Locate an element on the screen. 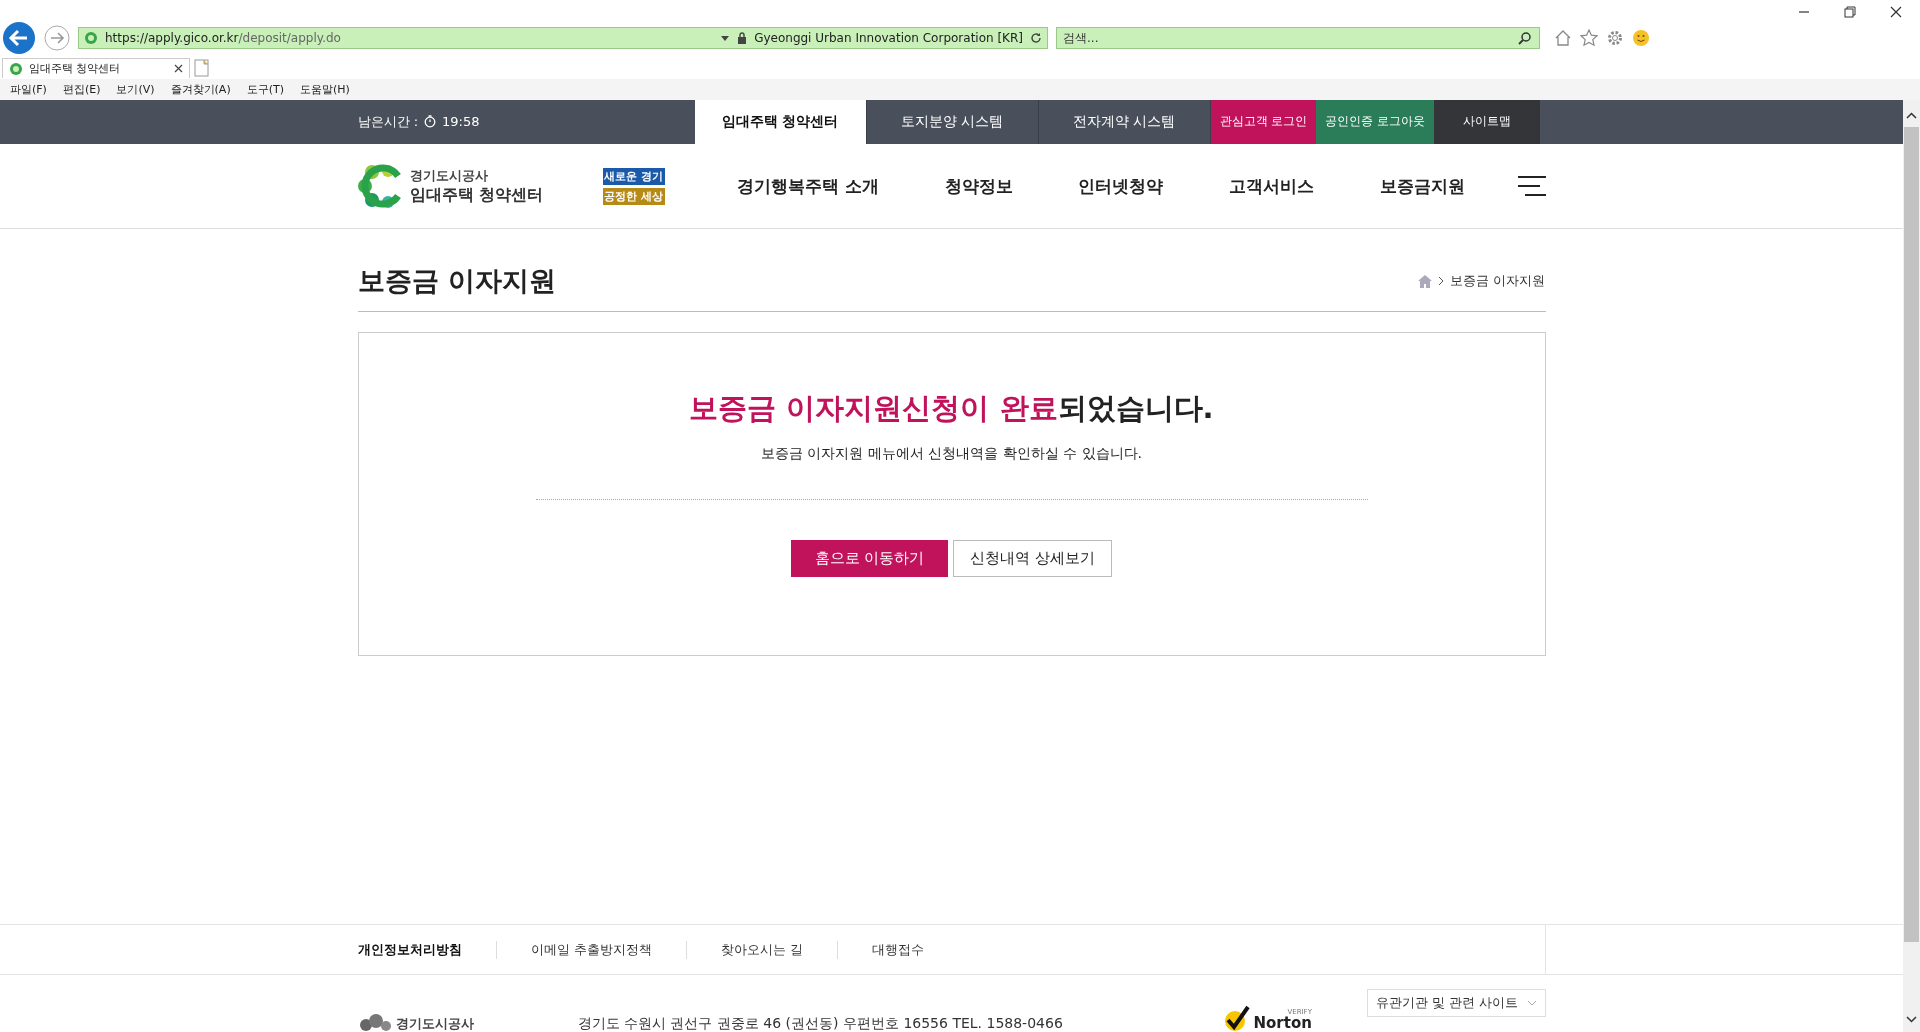 The height and width of the screenshot is (1032, 1920). utility-link: 공인인증 로그아웃 is located at coordinates (1375, 121).